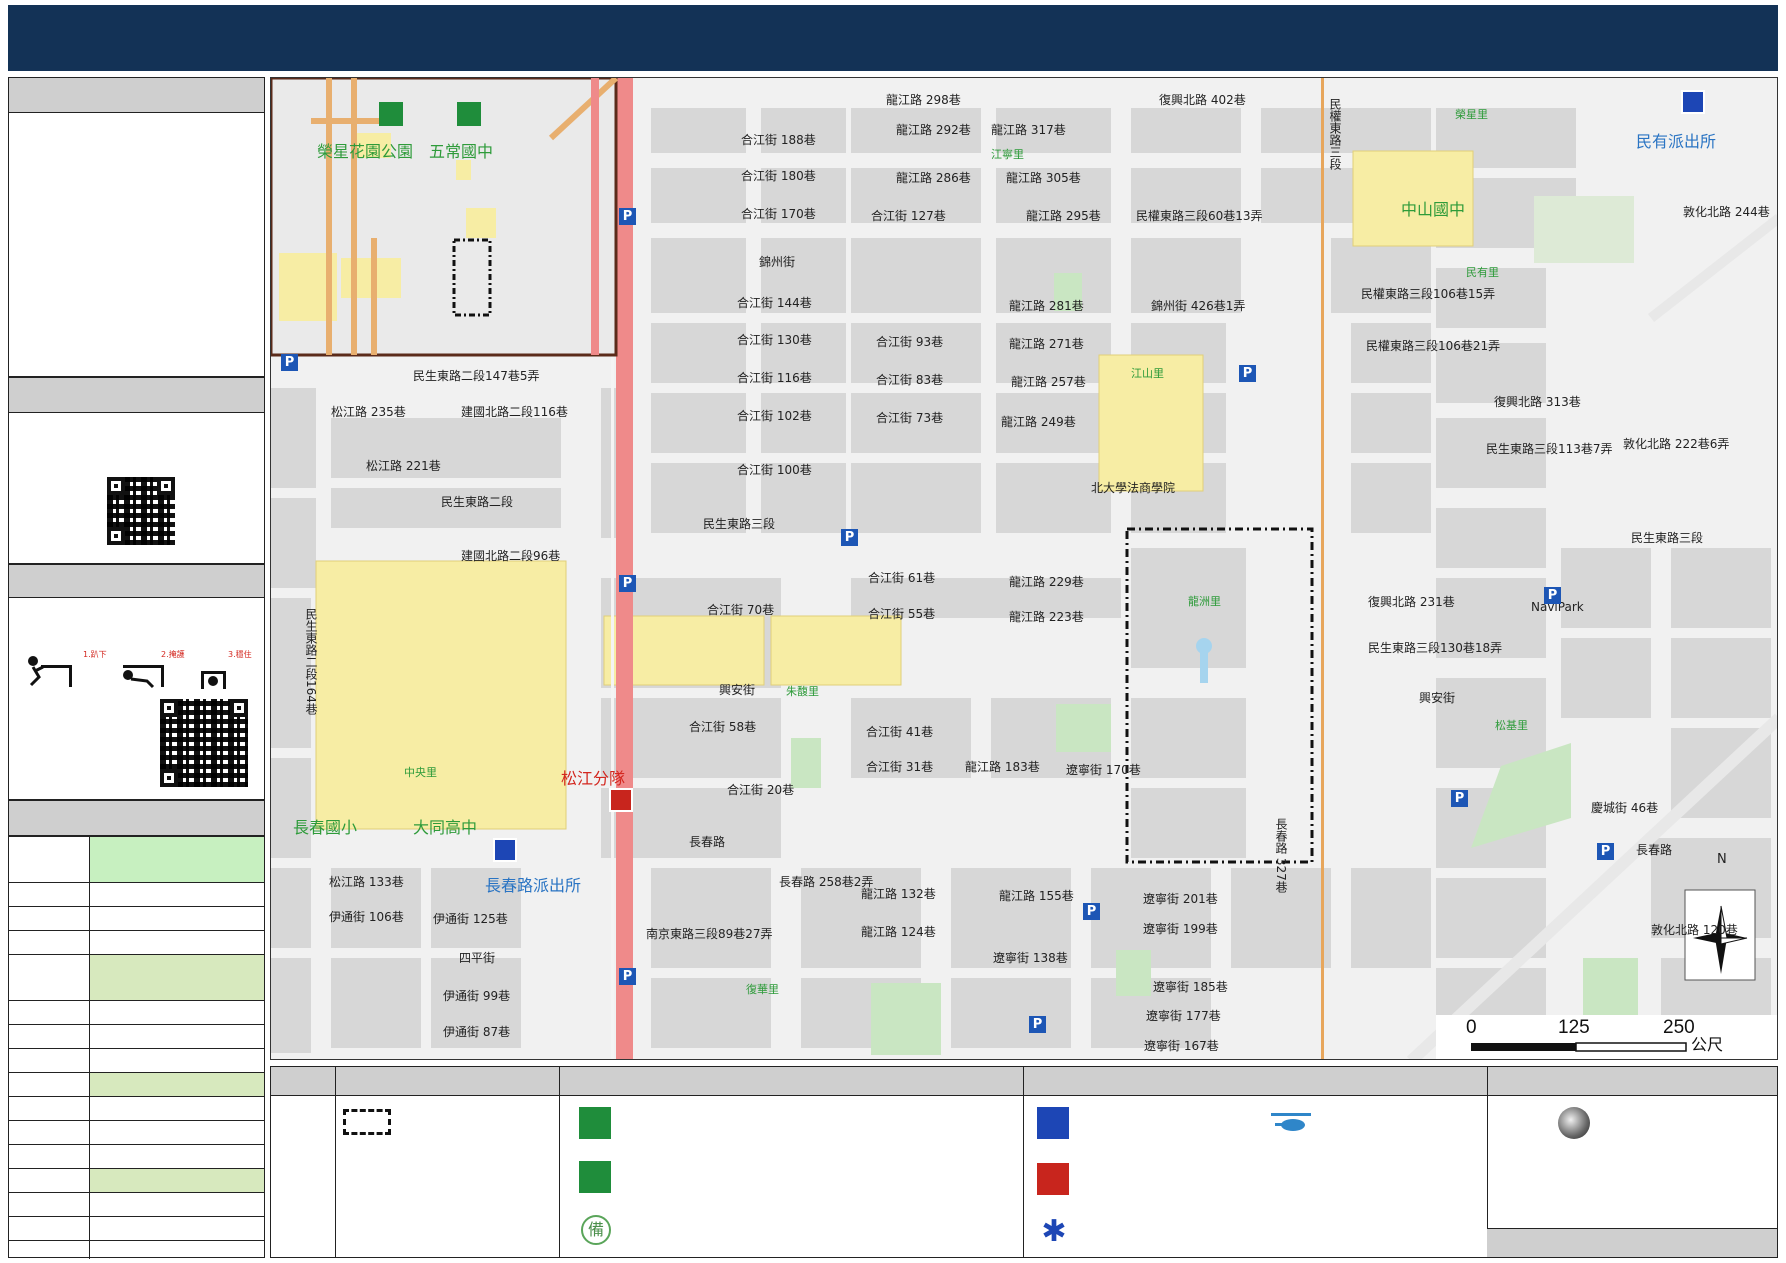 This screenshot has width=1786, height=1263. Describe the element at coordinates (1183, 1016) in the screenshot. I see `road-label: 遼寧街 177巷` at that location.